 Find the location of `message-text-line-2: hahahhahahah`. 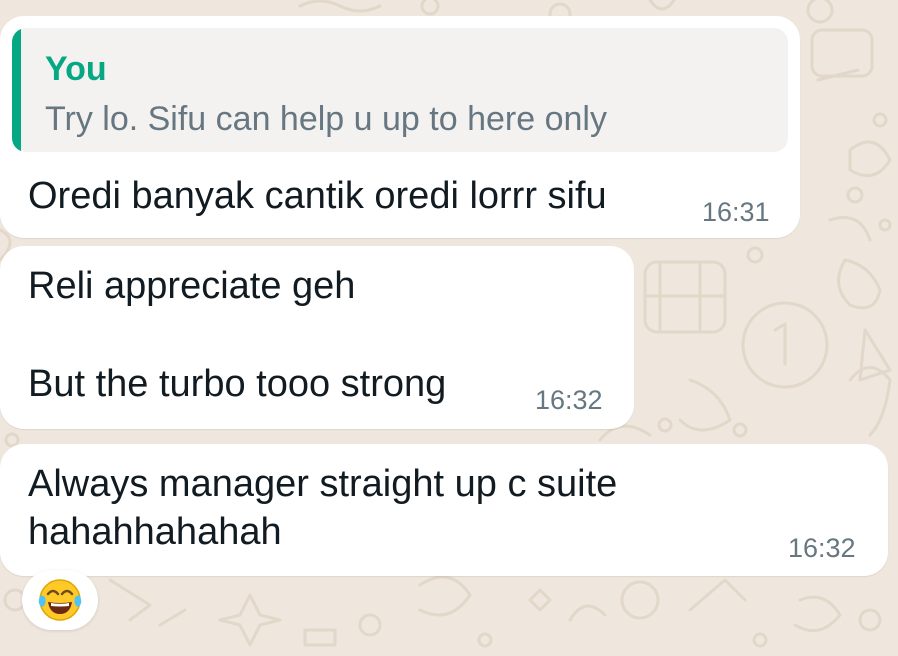

message-text-line-2: hahahhahahah is located at coordinates (155, 532).